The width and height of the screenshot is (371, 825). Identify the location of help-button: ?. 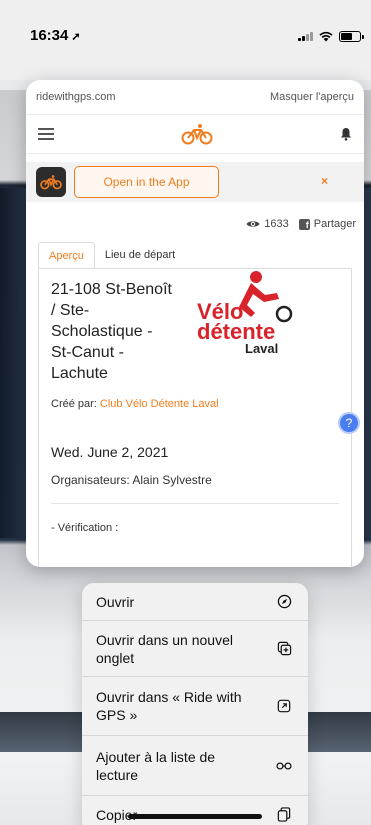
(349, 423).